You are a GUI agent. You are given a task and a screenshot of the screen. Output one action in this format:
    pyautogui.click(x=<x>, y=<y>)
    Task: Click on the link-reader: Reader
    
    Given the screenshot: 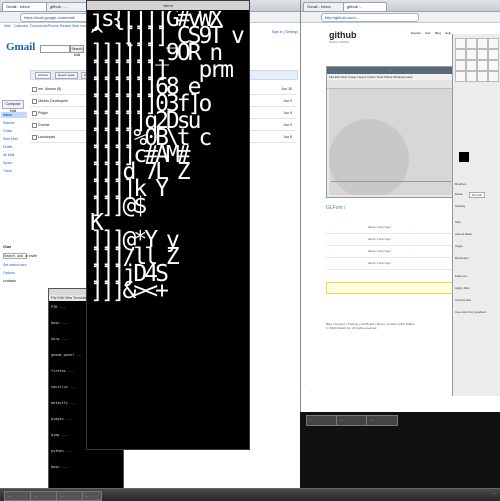 What is the action you would take?
    pyautogui.click(x=65, y=26)
    